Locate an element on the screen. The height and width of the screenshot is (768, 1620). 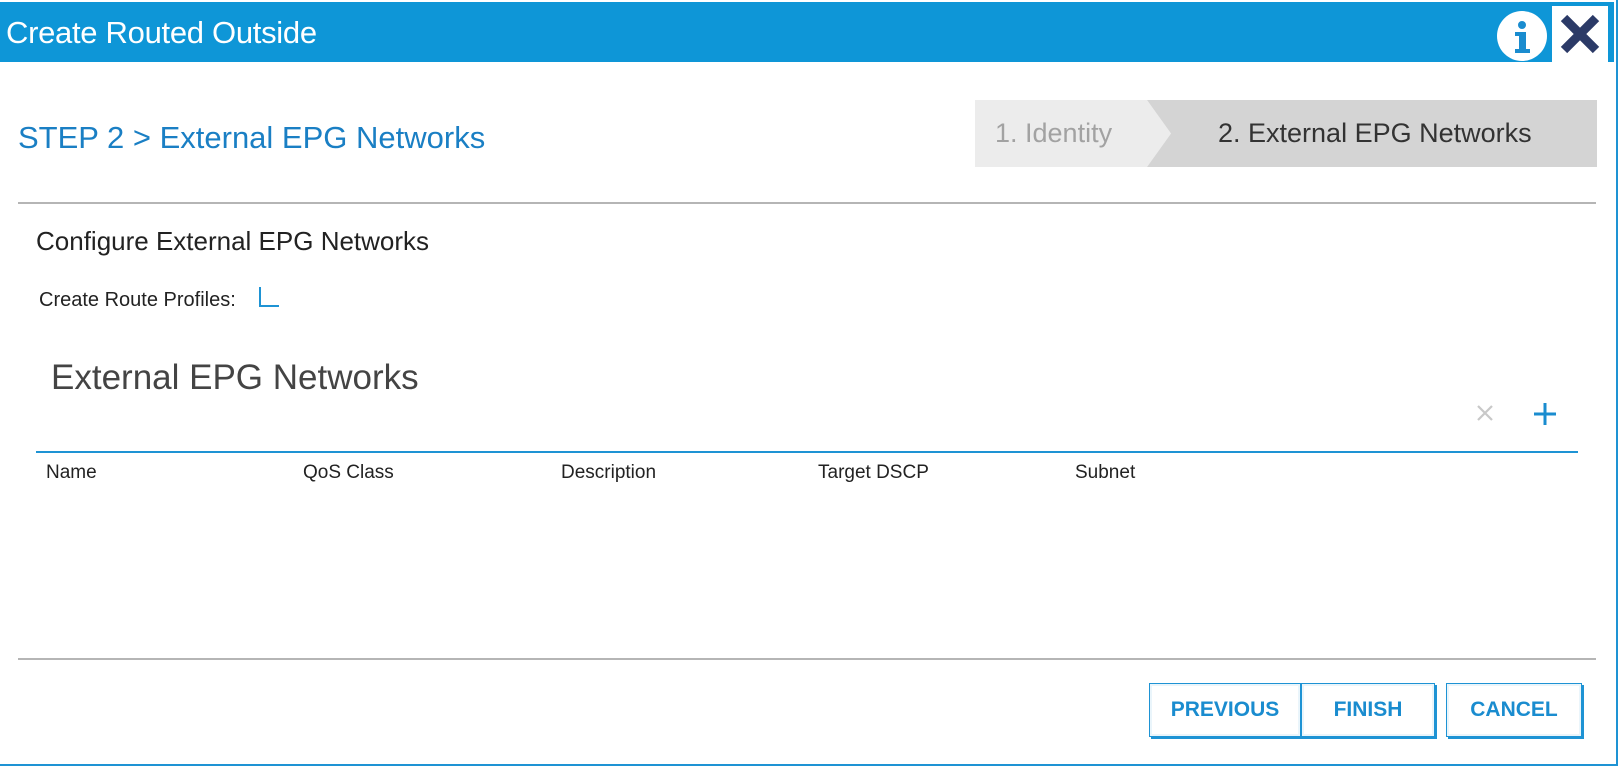
wizard-steps: 1. Identity 2. External EPG Networks is located at coordinates (1286, 133).